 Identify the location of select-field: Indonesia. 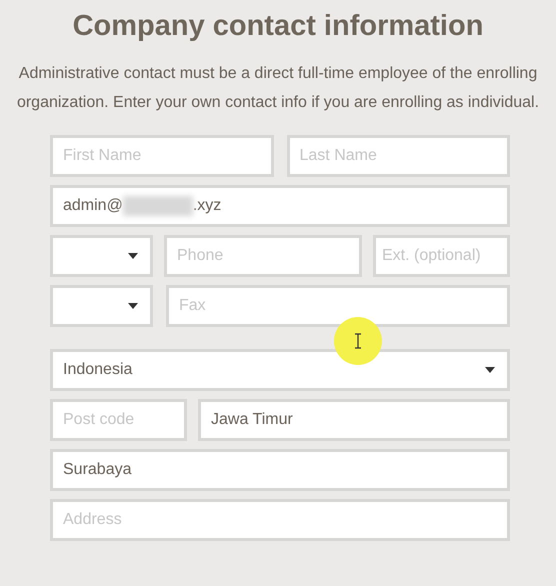
(280, 370).